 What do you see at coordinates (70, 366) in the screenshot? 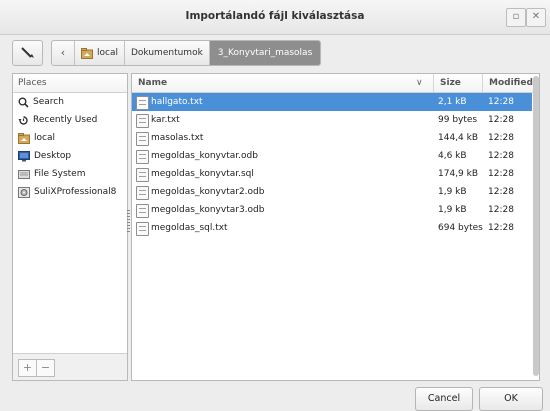
I see `places-footer: + −` at bounding box center [70, 366].